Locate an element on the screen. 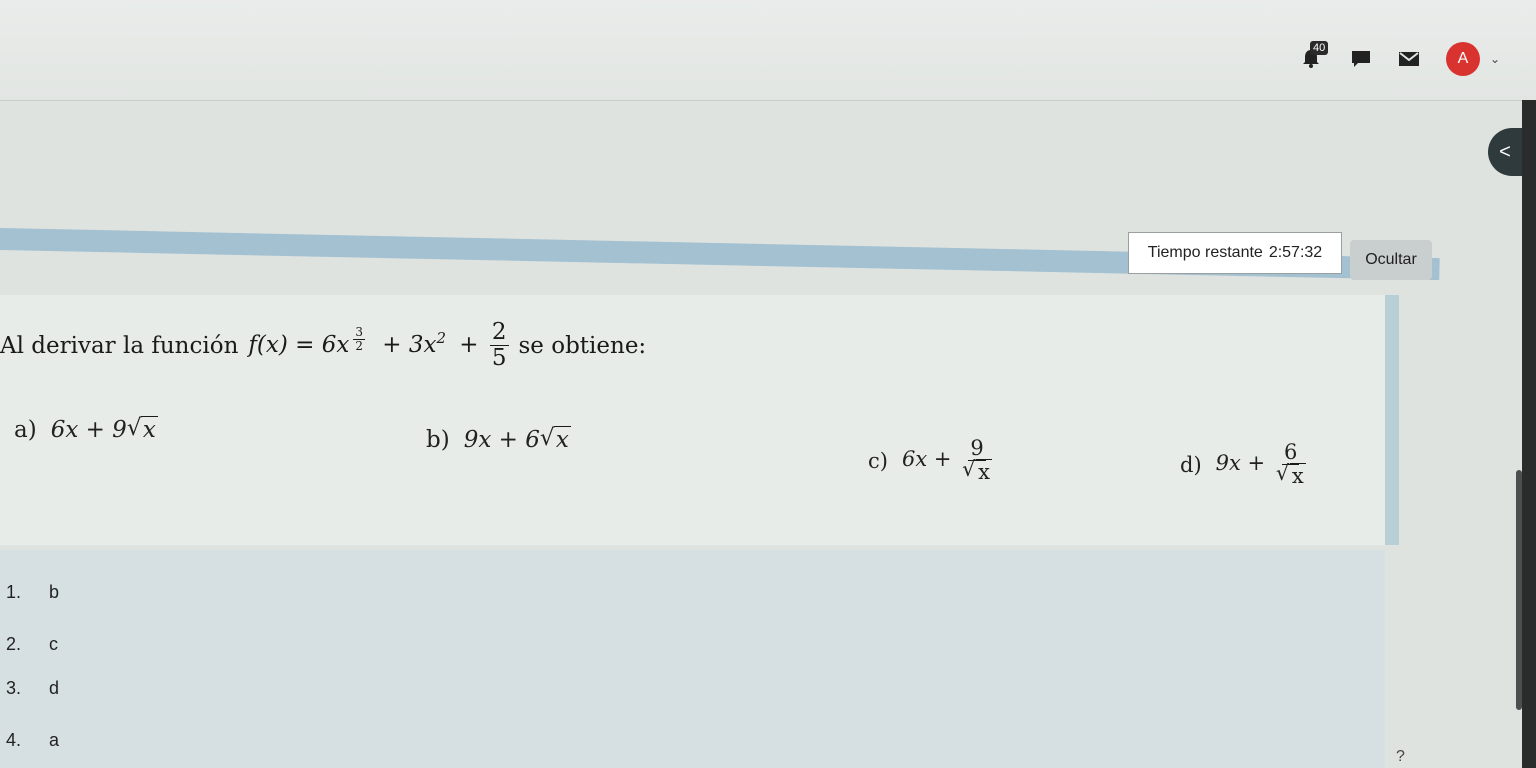 This screenshot has height=768, width=1536. chevron-left-icon: < is located at coordinates (1505, 151).